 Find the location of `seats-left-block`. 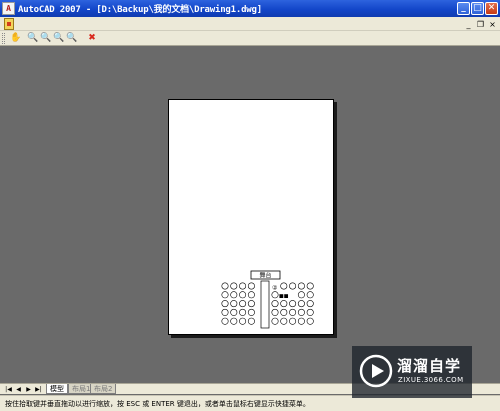

seats-left-block is located at coordinates (238, 303).